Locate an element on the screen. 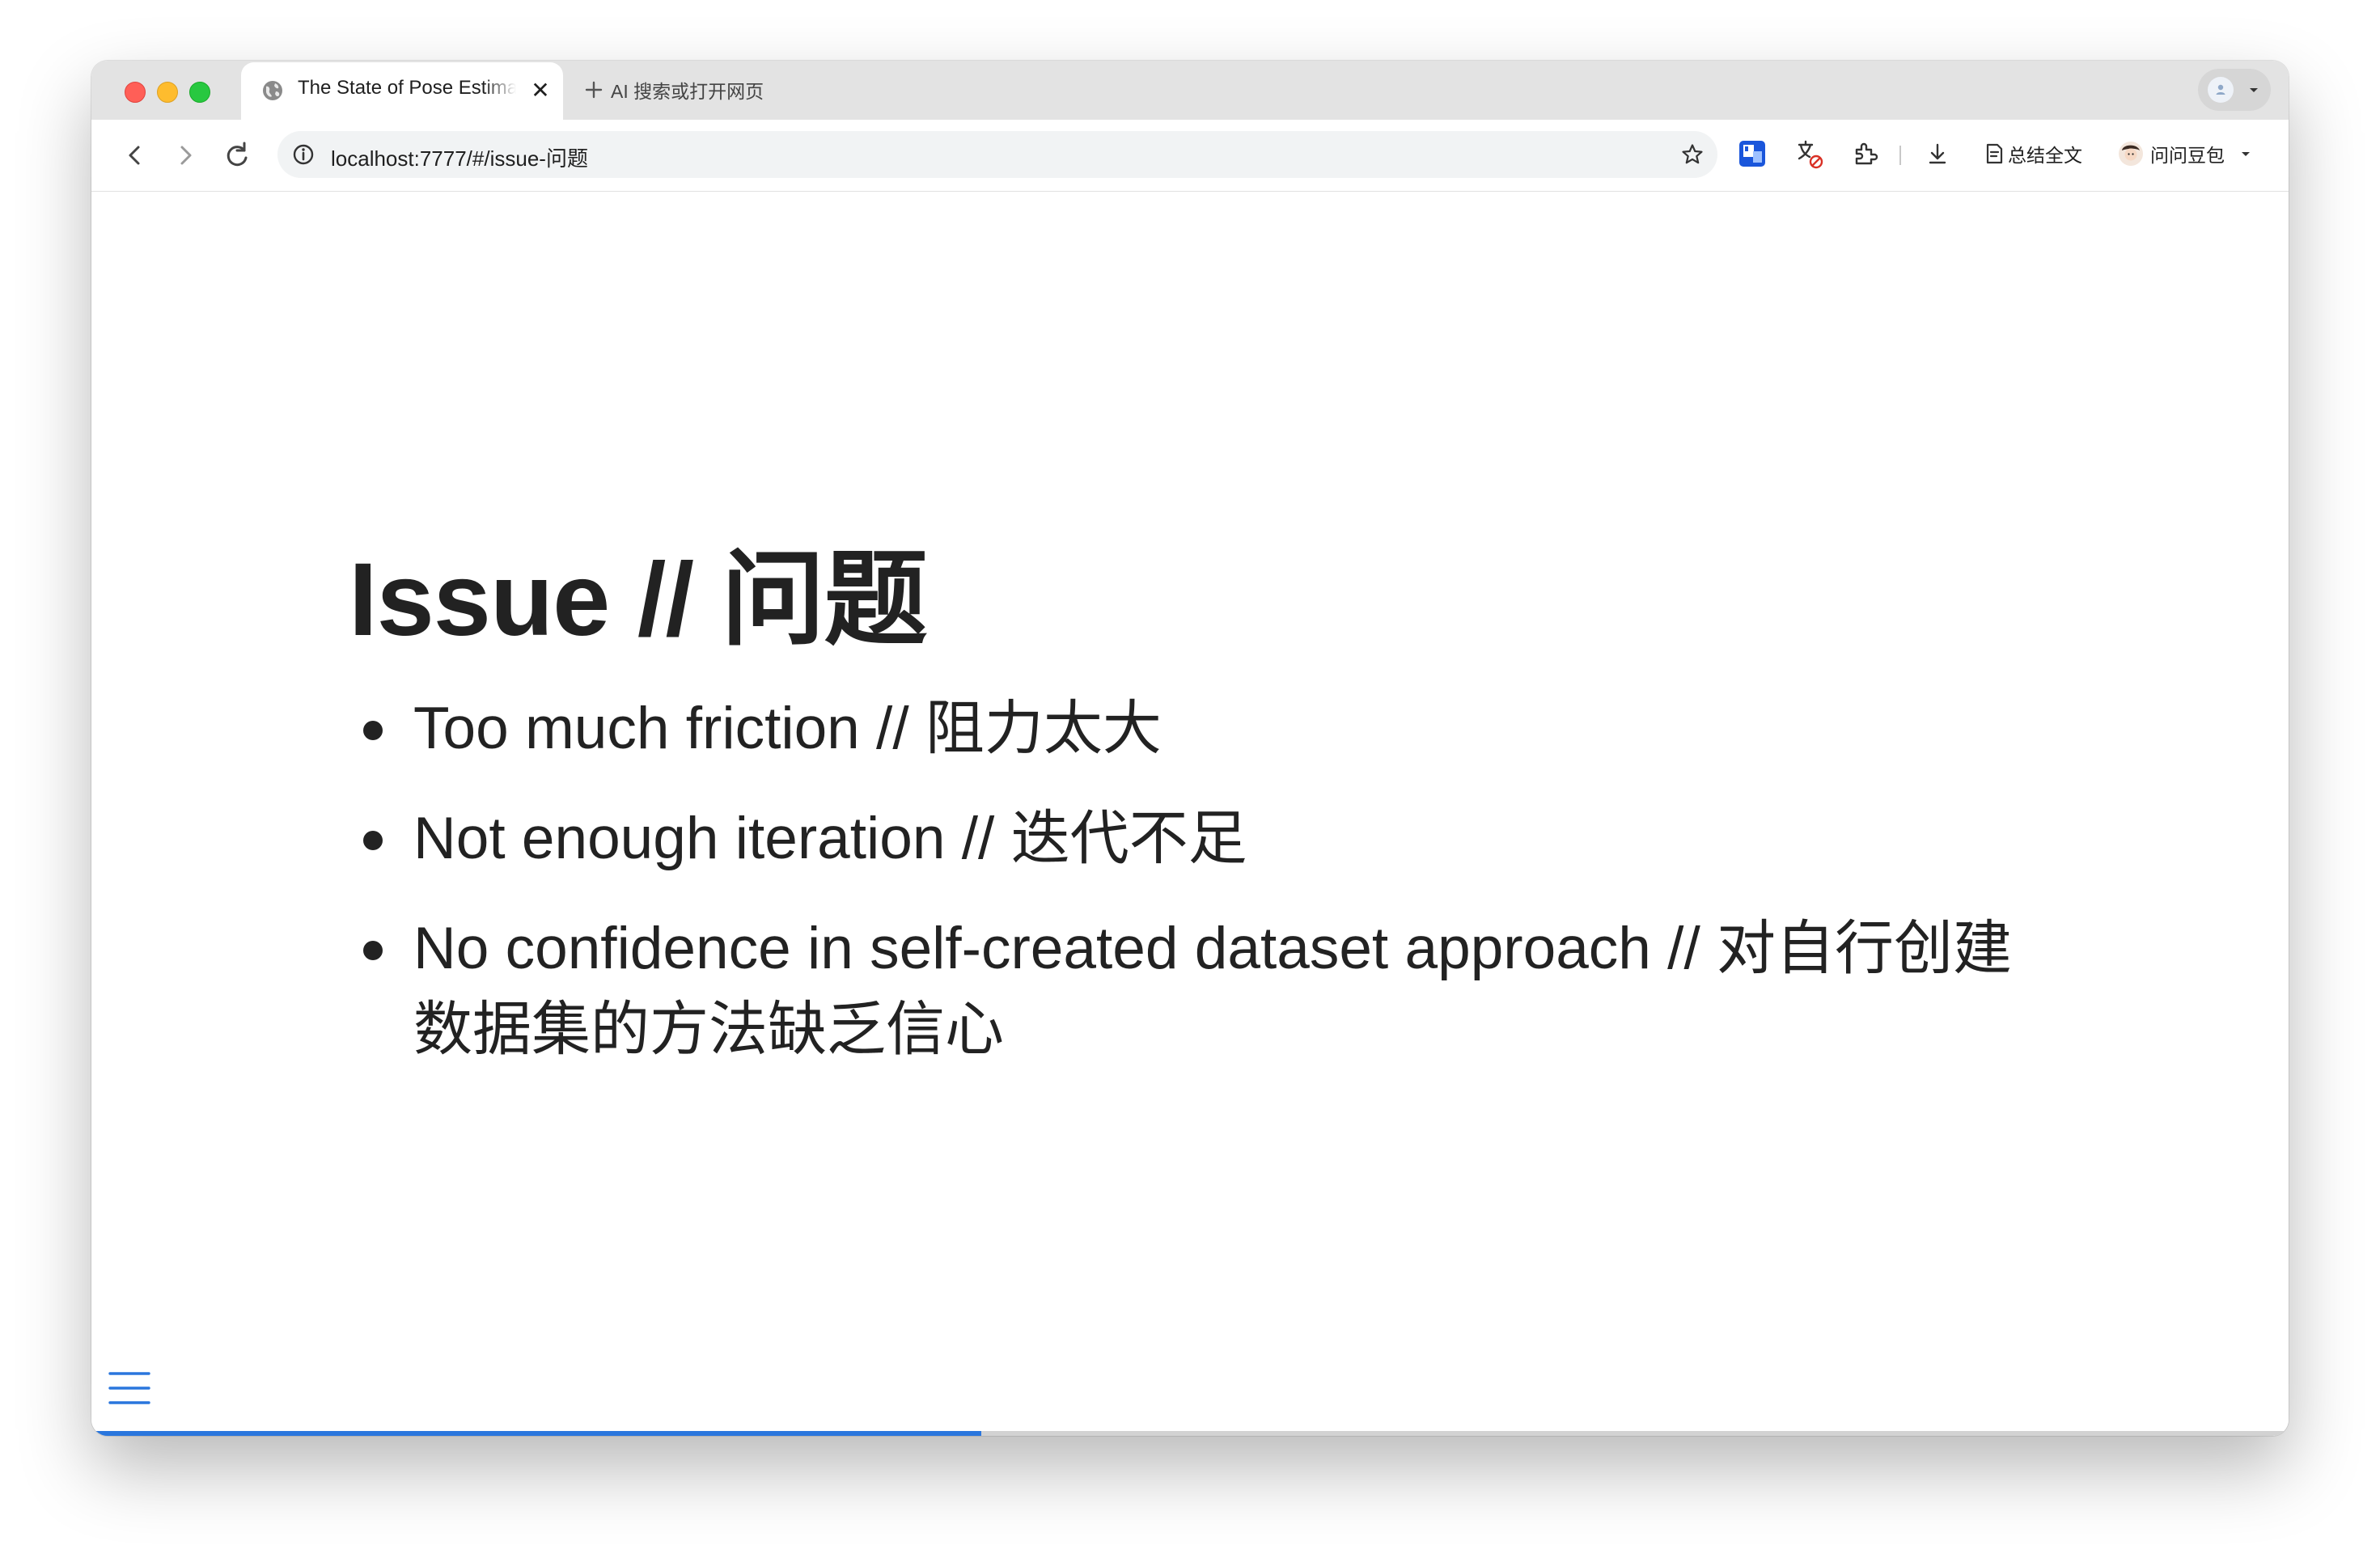 This screenshot has height=1558, width=2380. minimize-window-button is located at coordinates (167, 92).